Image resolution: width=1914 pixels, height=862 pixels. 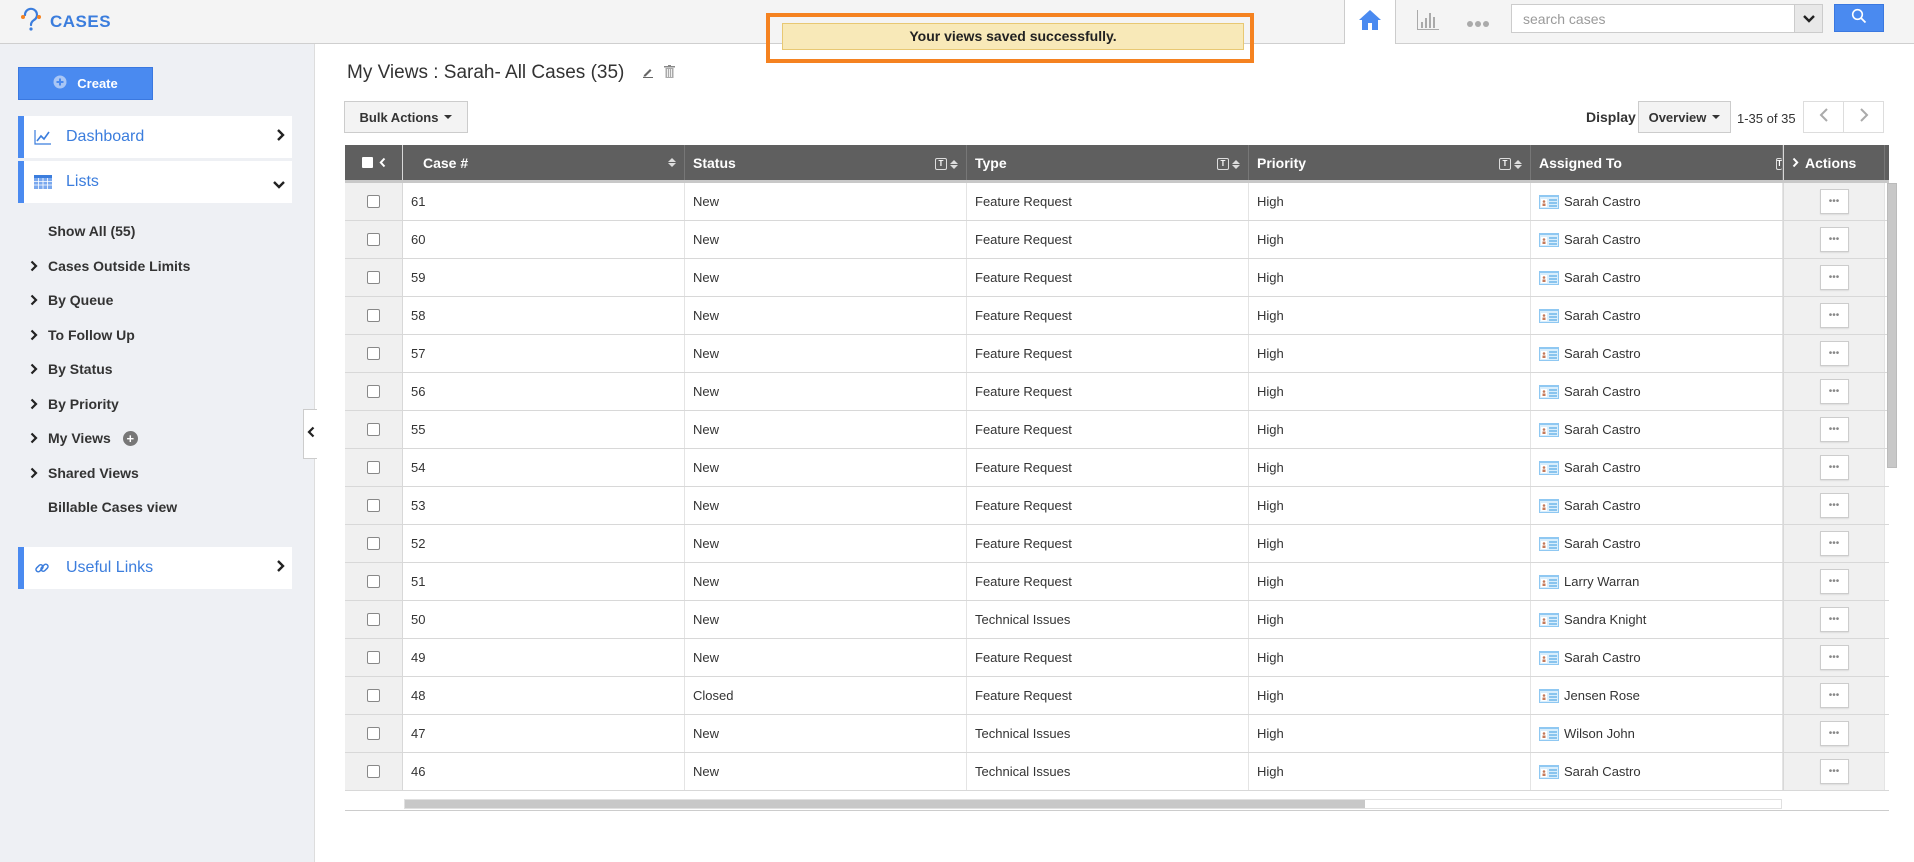 What do you see at coordinates (1093, 804) in the screenshot?
I see `horizontal-scrollbar` at bounding box center [1093, 804].